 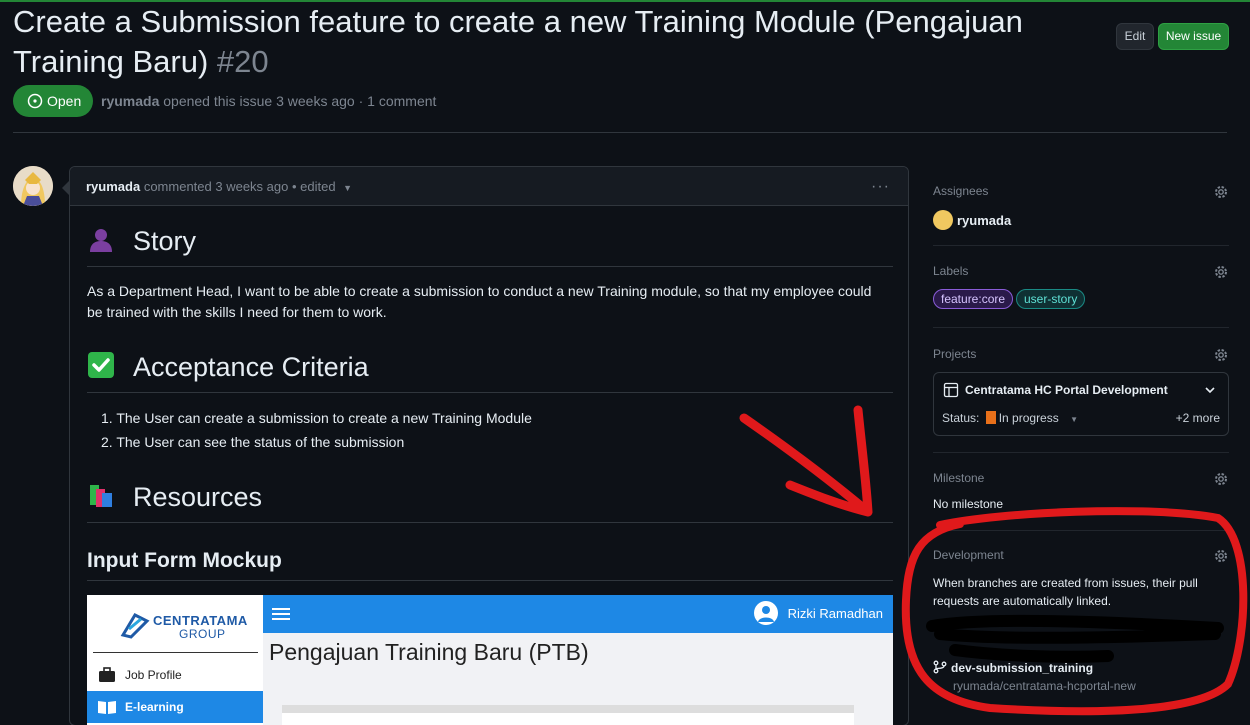 What do you see at coordinates (1074, 611) in the screenshot?
I see `red-circle-annotation` at bounding box center [1074, 611].